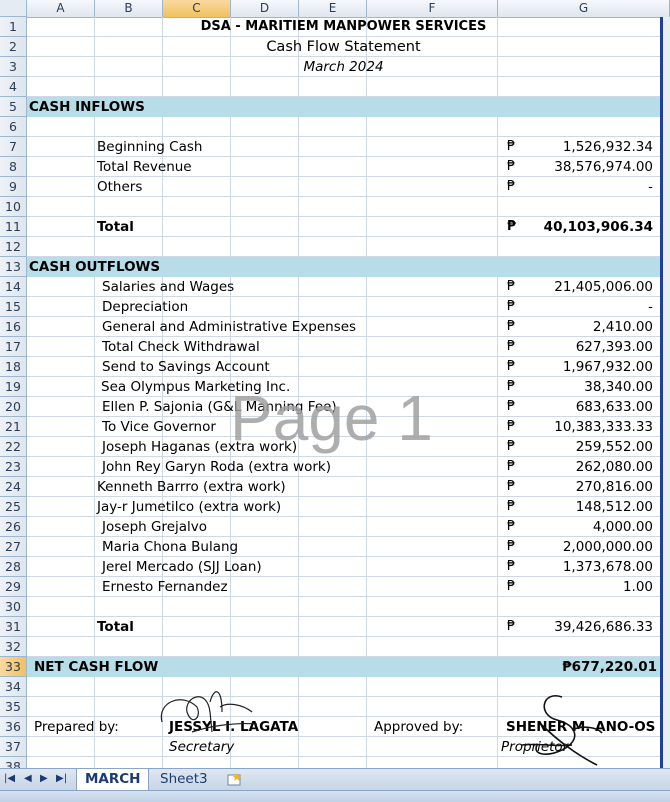  What do you see at coordinates (145, 307) in the screenshot?
I see `outflow-item-label: Depreciation` at bounding box center [145, 307].